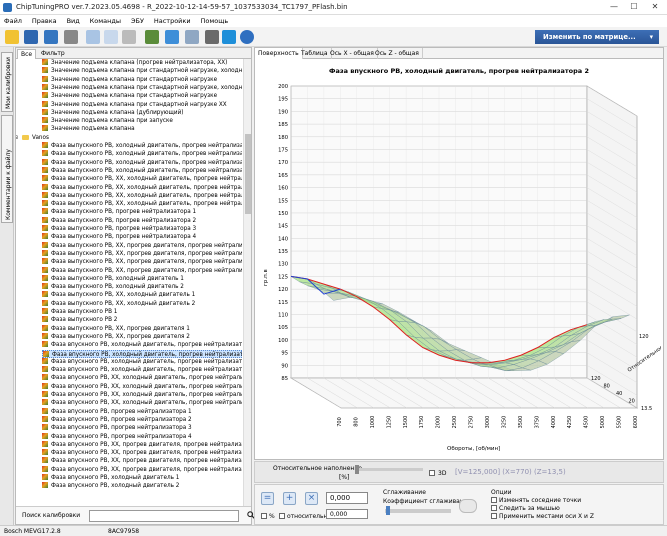  I want to click on multiply-icon: ×, so click(311, 498).